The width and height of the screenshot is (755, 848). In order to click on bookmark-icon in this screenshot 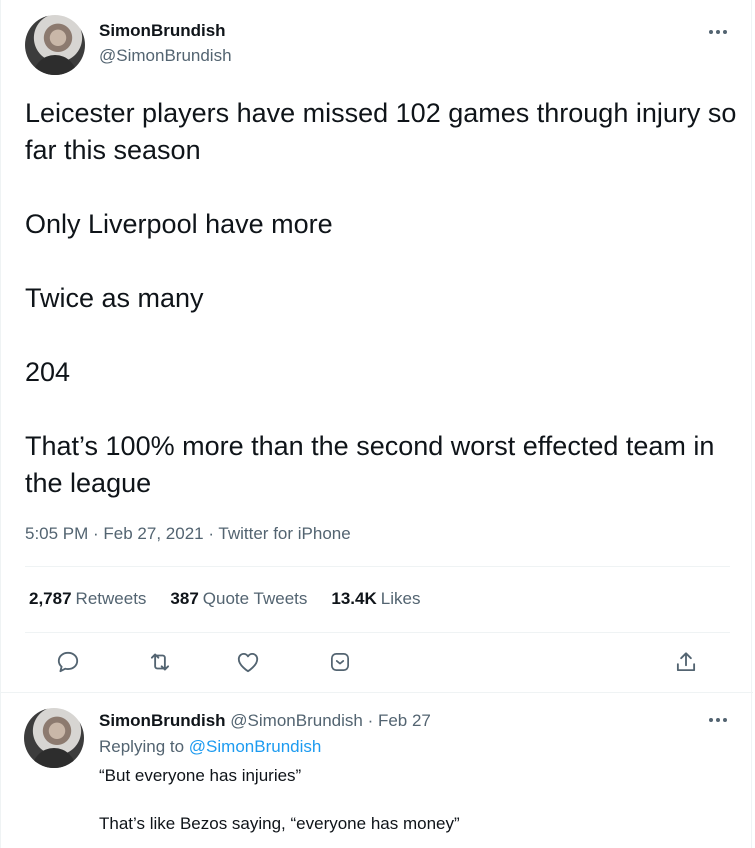, I will do `click(340, 662)`.